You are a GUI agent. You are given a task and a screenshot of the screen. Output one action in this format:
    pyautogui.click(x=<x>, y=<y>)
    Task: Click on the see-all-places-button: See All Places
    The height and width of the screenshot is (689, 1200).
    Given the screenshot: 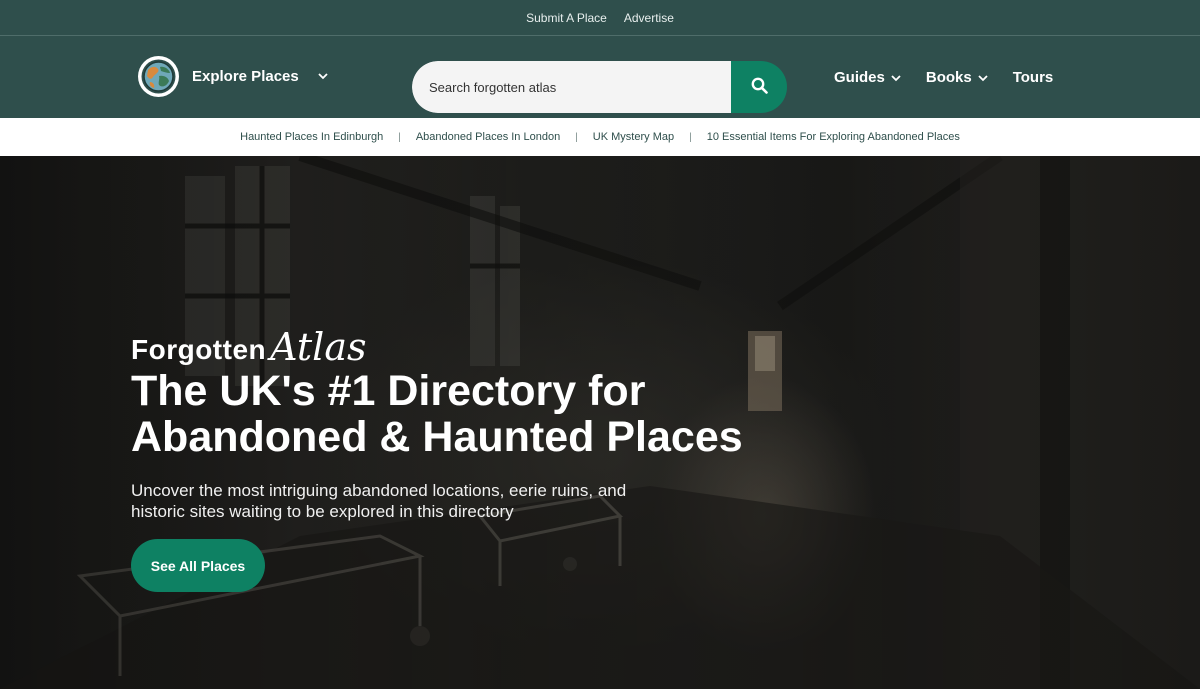 What is the action you would take?
    pyautogui.click(x=198, y=565)
    